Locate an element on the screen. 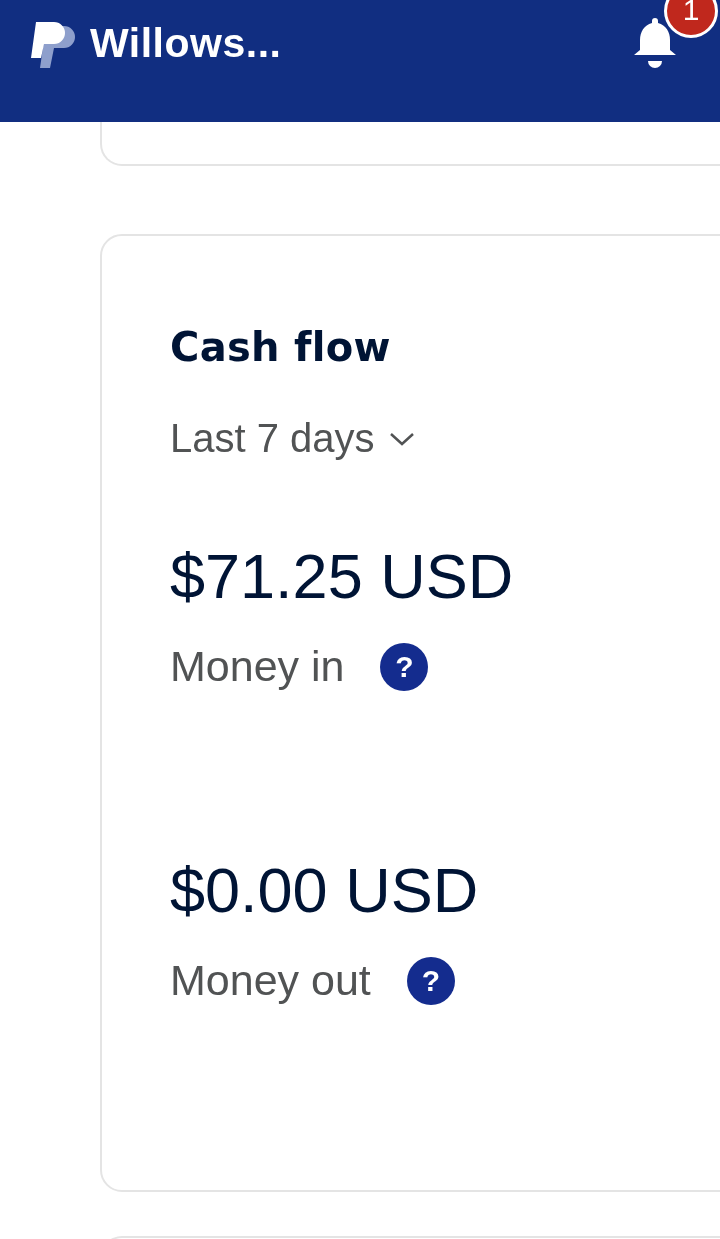 The width and height of the screenshot is (720, 1239). card-title: Cash flow is located at coordinates (281, 347).